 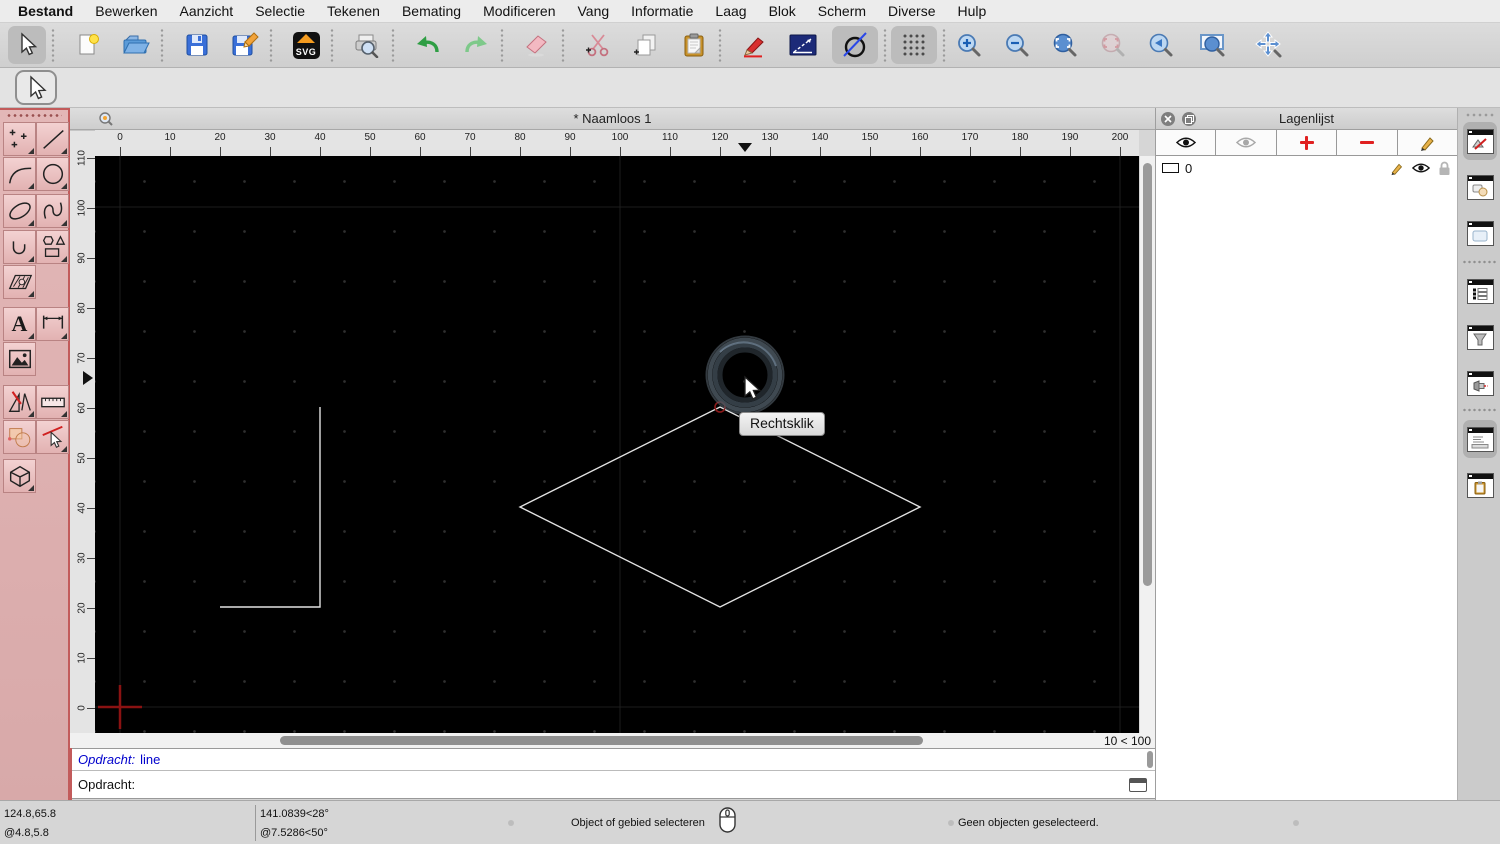 I want to click on history-scroll-thumb, so click(x=1150, y=759).